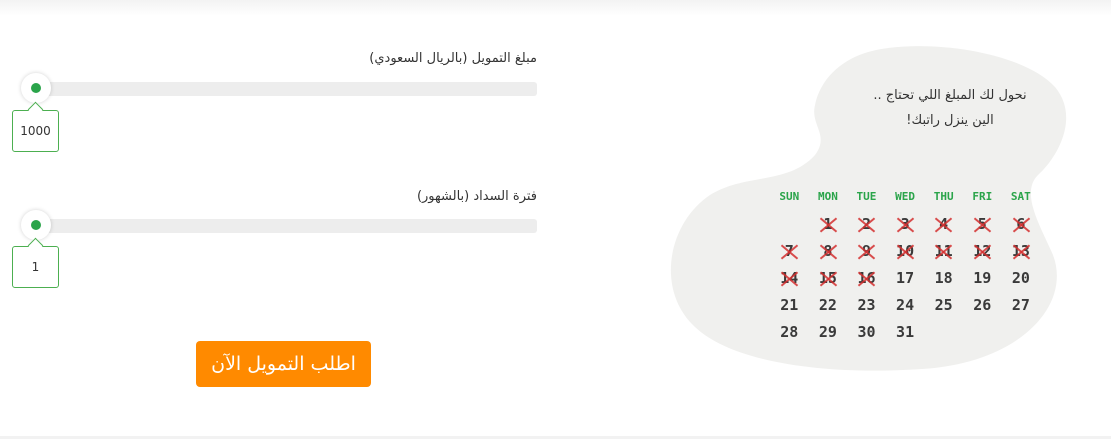 This screenshot has width=1111, height=439. What do you see at coordinates (789, 251) in the screenshot?
I see `calendar-day: 7` at bounding box center [789, 251].